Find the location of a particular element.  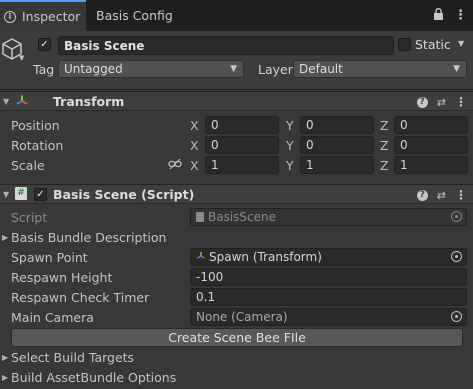

position-label: Position is located at coordinates (35, 125).